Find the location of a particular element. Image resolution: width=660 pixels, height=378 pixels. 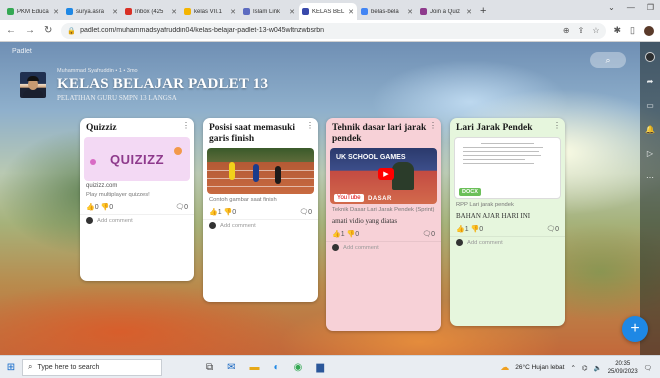

padlet-logo: Padlet is located at coordinates (22, 51).